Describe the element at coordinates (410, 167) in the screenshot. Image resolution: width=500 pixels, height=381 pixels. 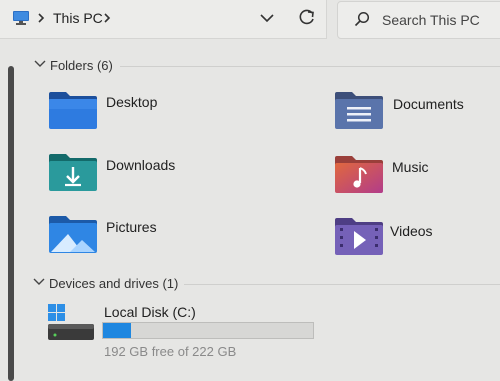
I see `folder-label: Music` at that location.